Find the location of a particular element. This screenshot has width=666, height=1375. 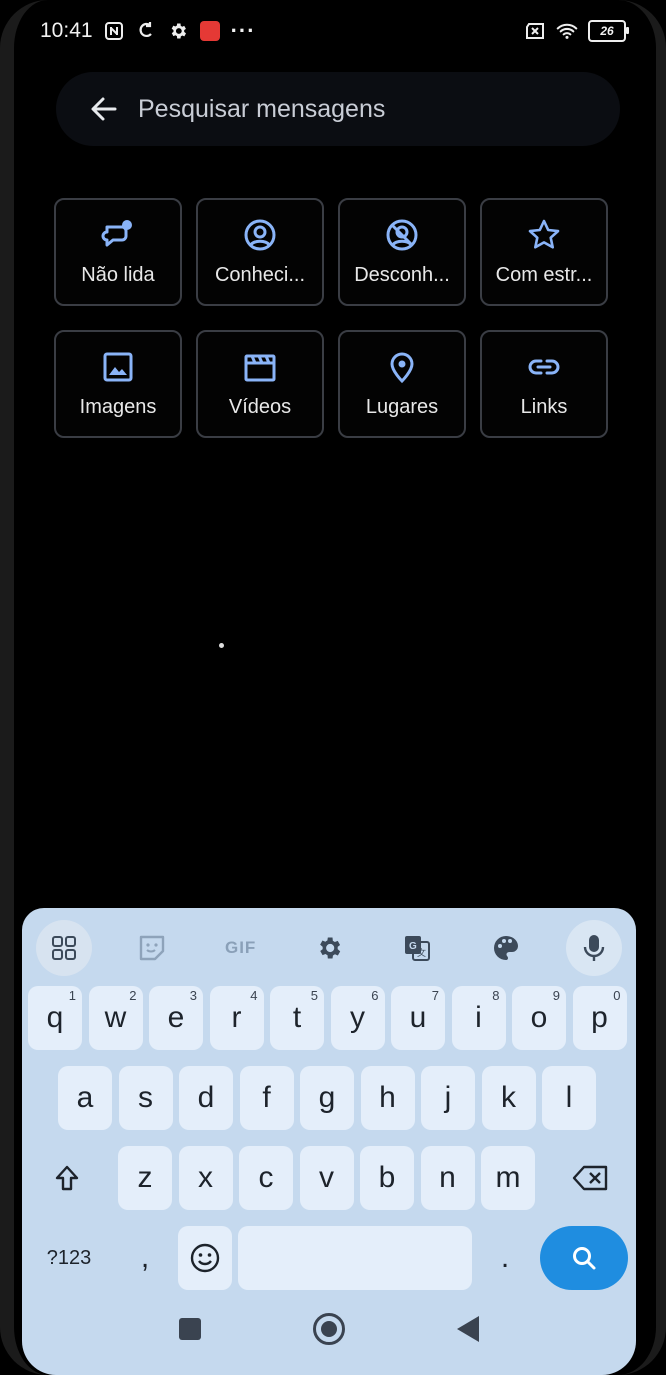

key-label: z is located at coordinates (145, 1177).